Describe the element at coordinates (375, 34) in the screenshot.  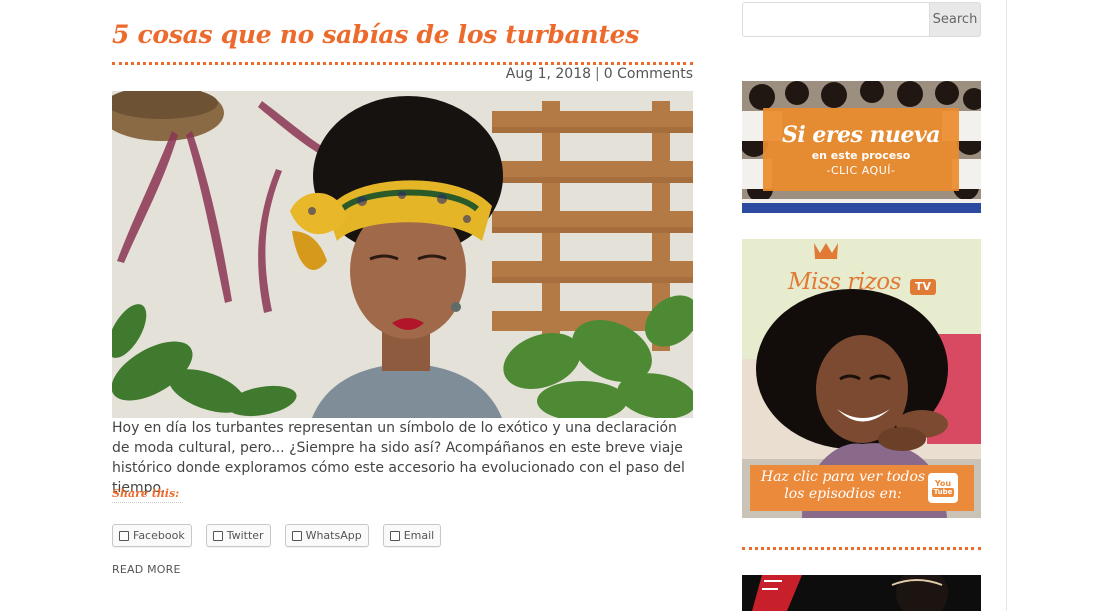
I see `post-title: 5 cosas que no sabías de los turbantes` at that location.